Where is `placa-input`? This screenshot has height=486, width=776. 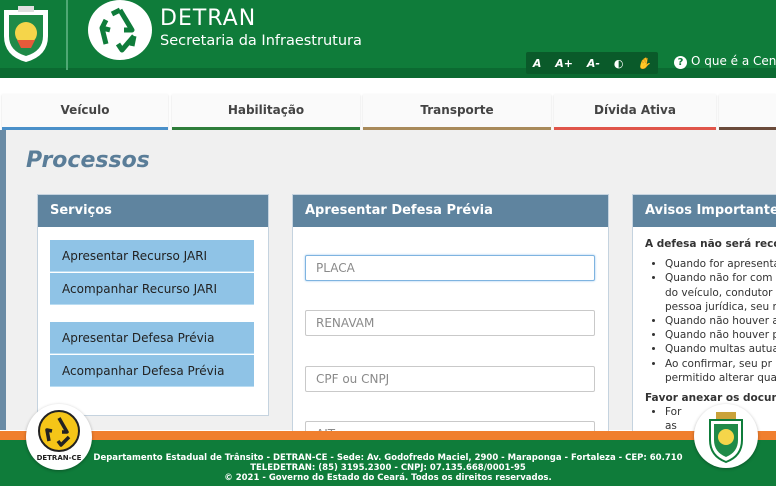 placa-input is located at coordinates (450, 268).